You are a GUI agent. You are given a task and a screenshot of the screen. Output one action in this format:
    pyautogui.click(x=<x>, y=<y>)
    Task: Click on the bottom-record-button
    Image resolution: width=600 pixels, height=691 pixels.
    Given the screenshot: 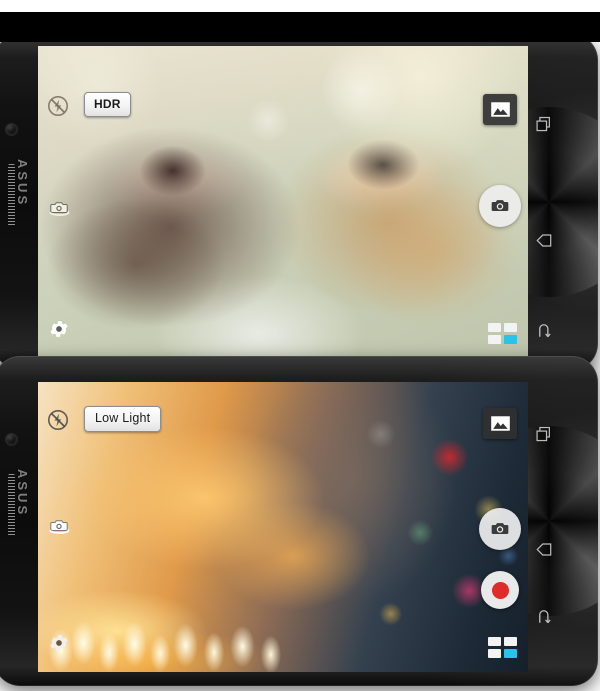 What is the action you would take?
    pyautogui.click(x=500, y=590)
    